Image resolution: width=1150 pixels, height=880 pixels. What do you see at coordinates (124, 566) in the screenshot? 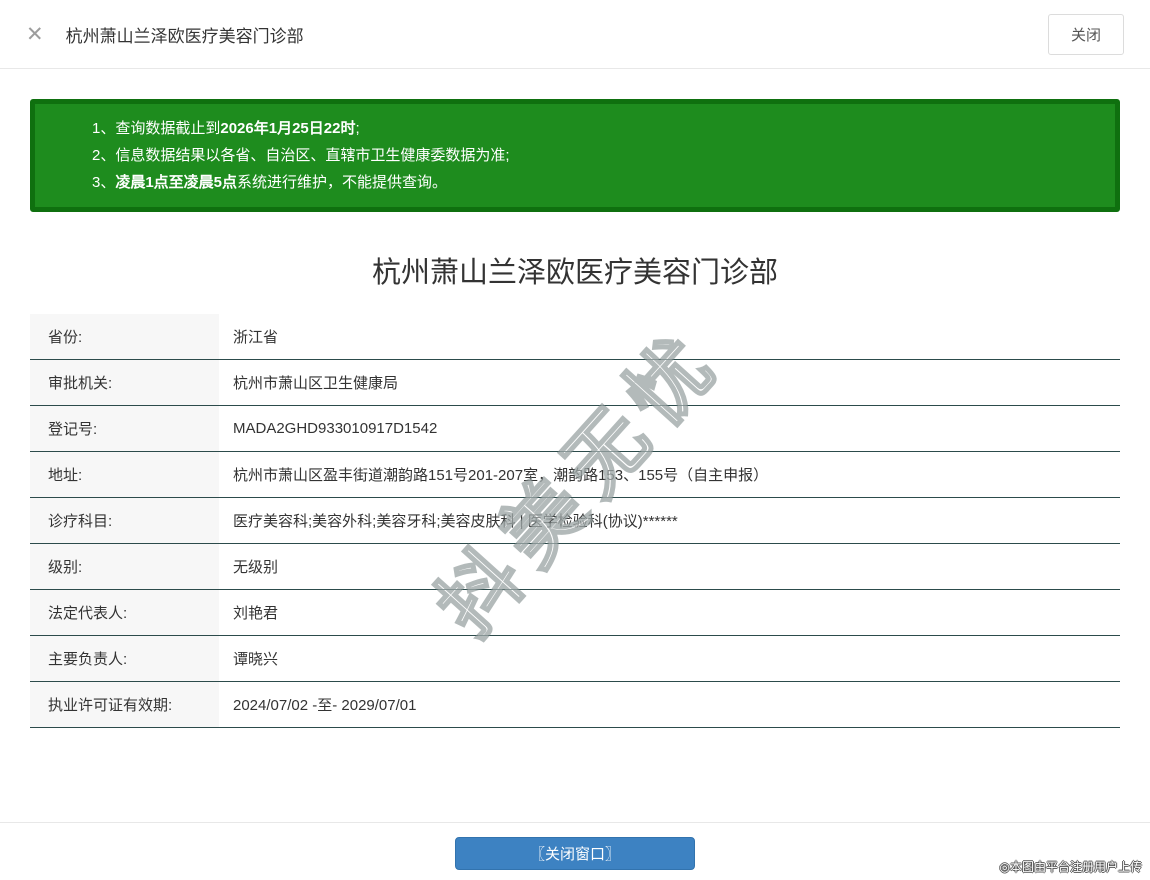
I see `field-label: 级别:` at bounding box center [124, 566].